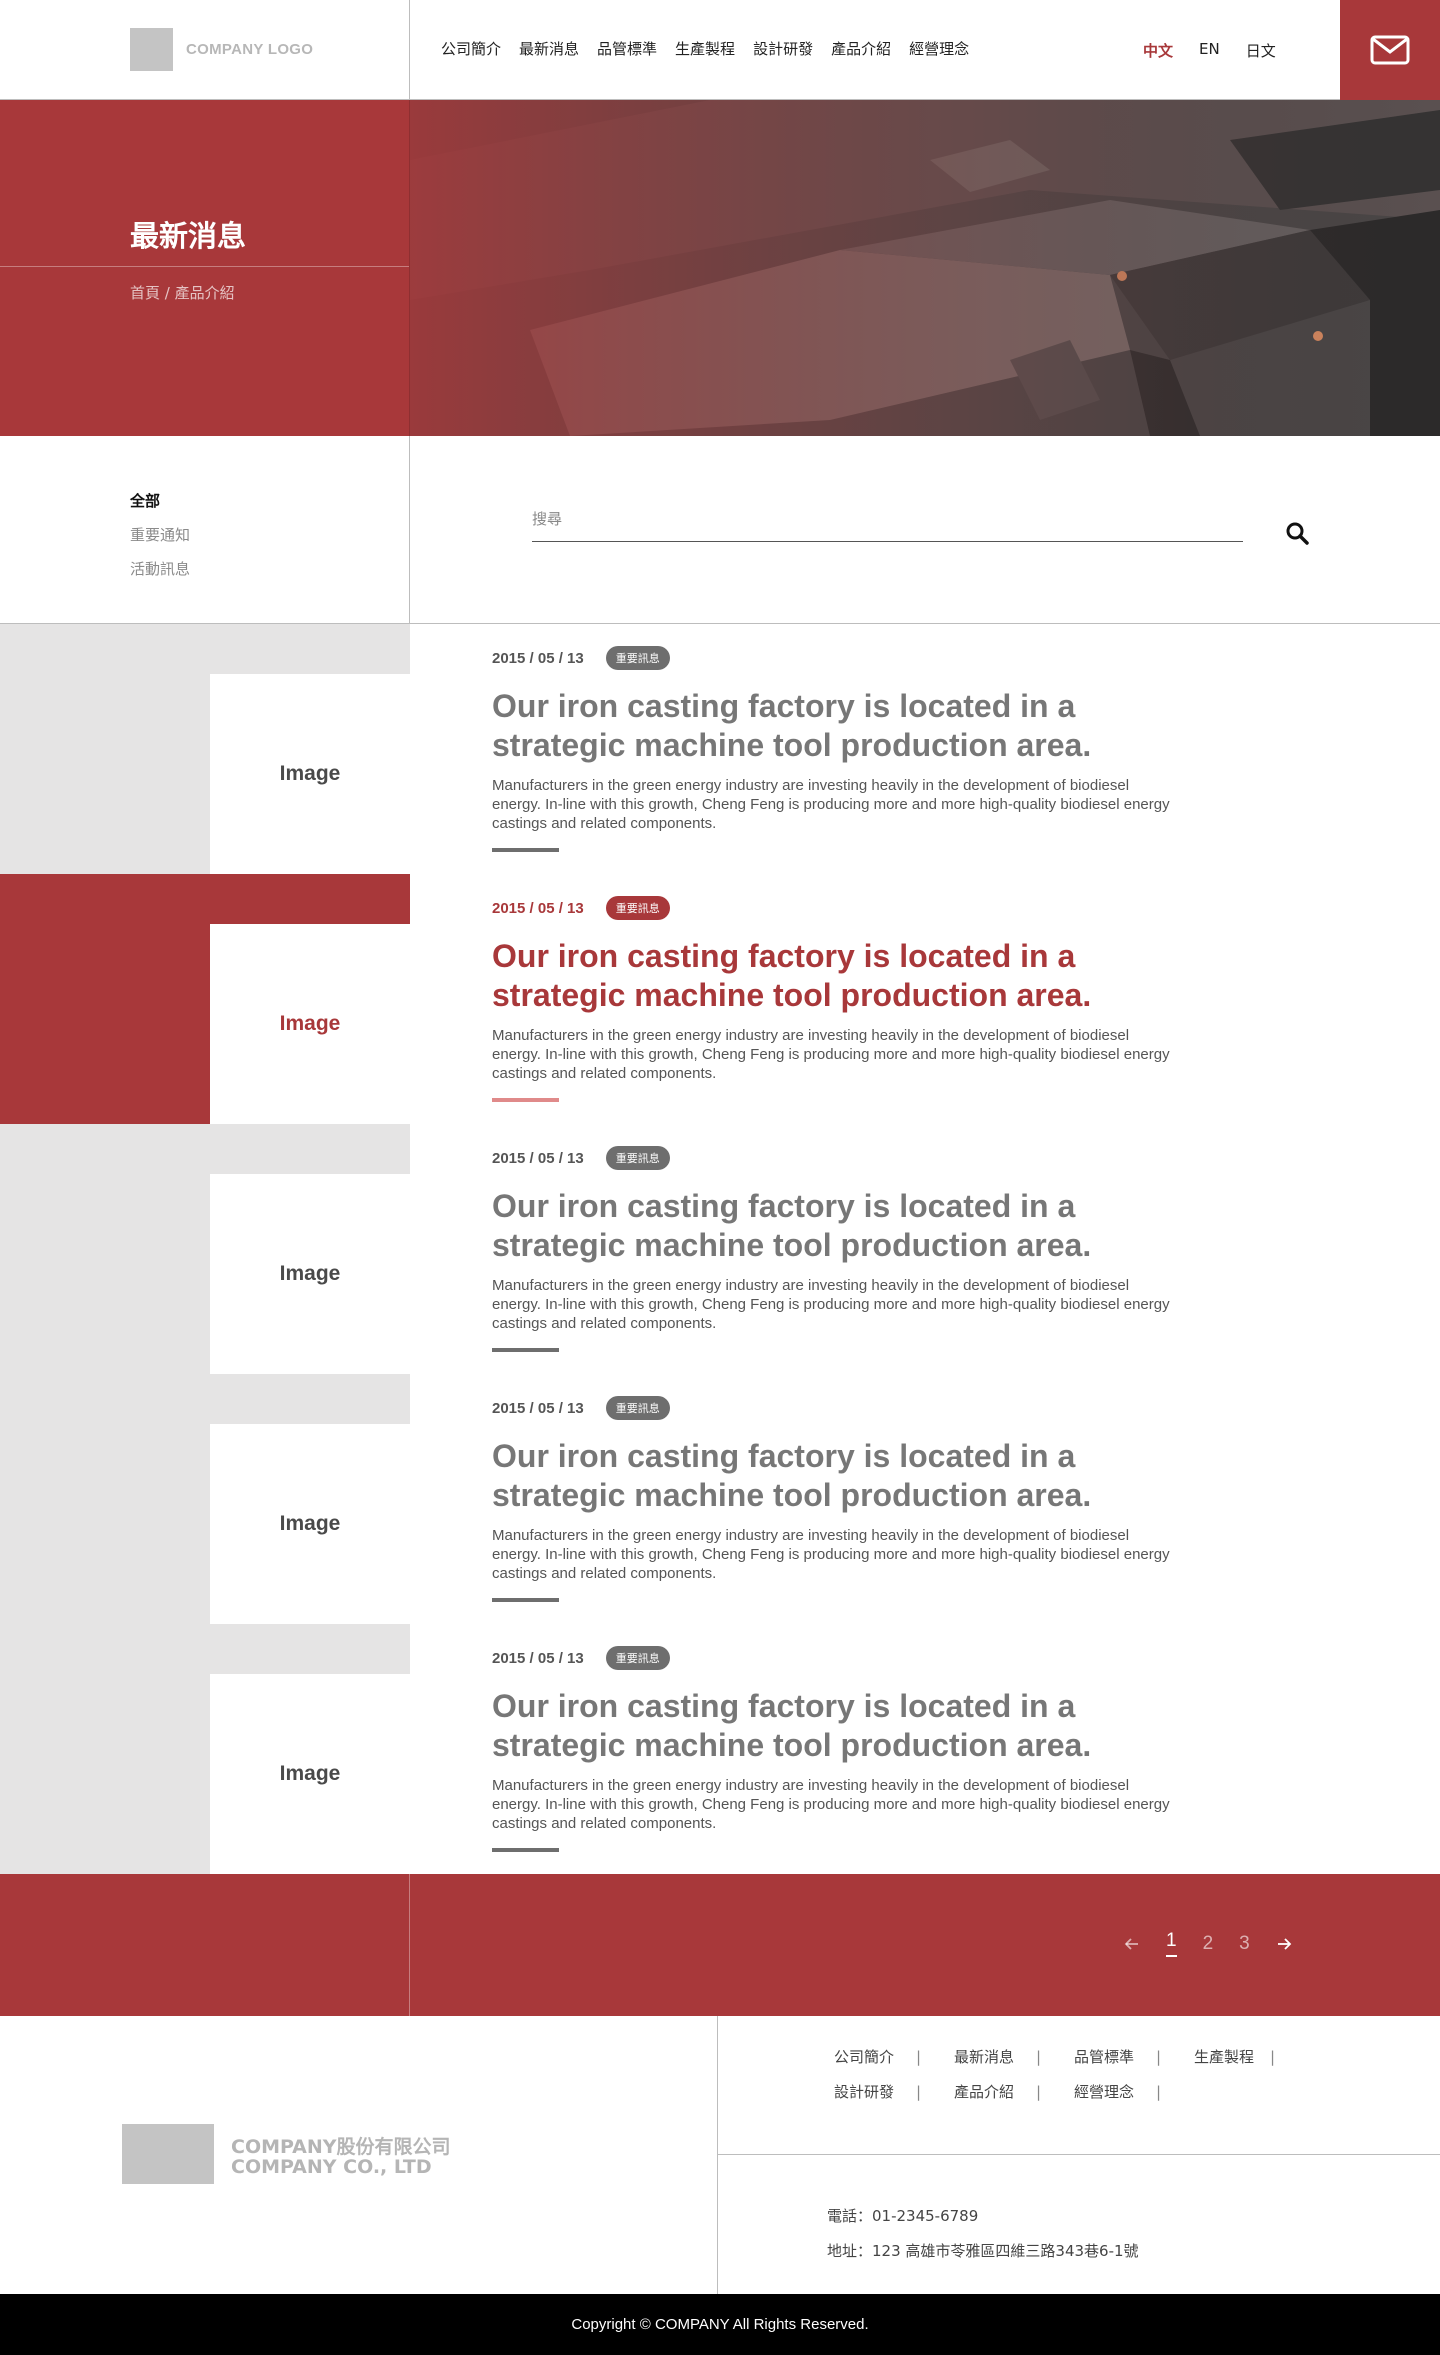 This screenshot has height=2355, width=1440. What do you see at coordinates (341, 2147) in the screenshot?
I see `footer-company-name-zh: COMPANY股份有限公司` at bounding box center [341, 2147].